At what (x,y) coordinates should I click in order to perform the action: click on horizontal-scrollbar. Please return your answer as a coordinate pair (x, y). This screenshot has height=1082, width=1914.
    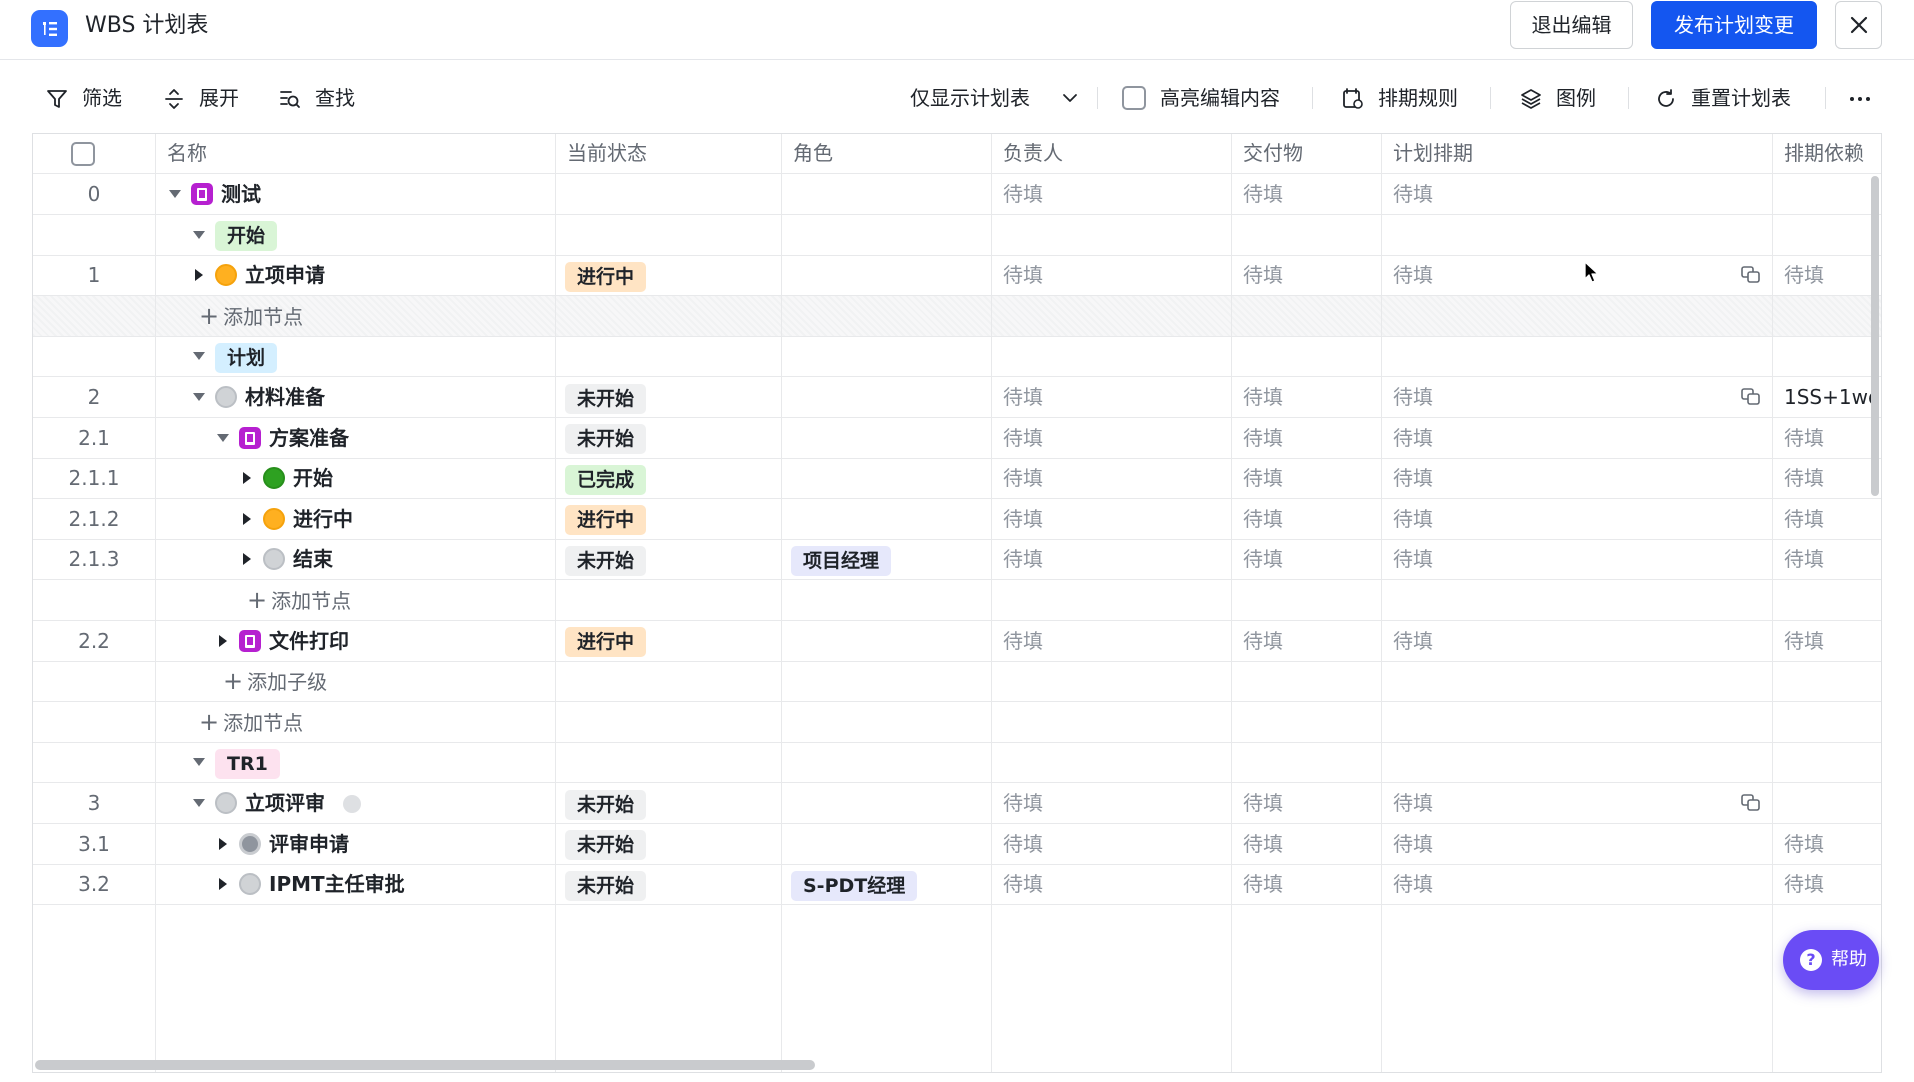
    Looking at the image, I should click on (425, 1065).